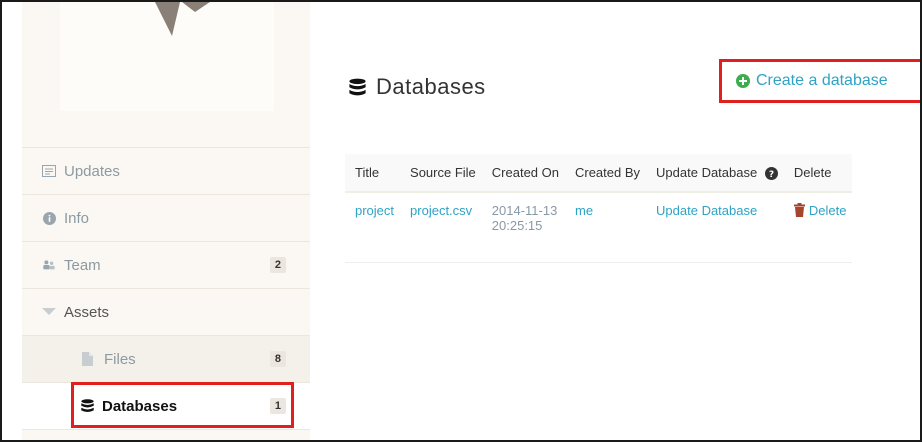 The height and width of the screenshot is (442, 922). What do you see at coordinates (166, 434) in the screenshot?
I see `sidebar-divider` at bounding box center [166, 434].